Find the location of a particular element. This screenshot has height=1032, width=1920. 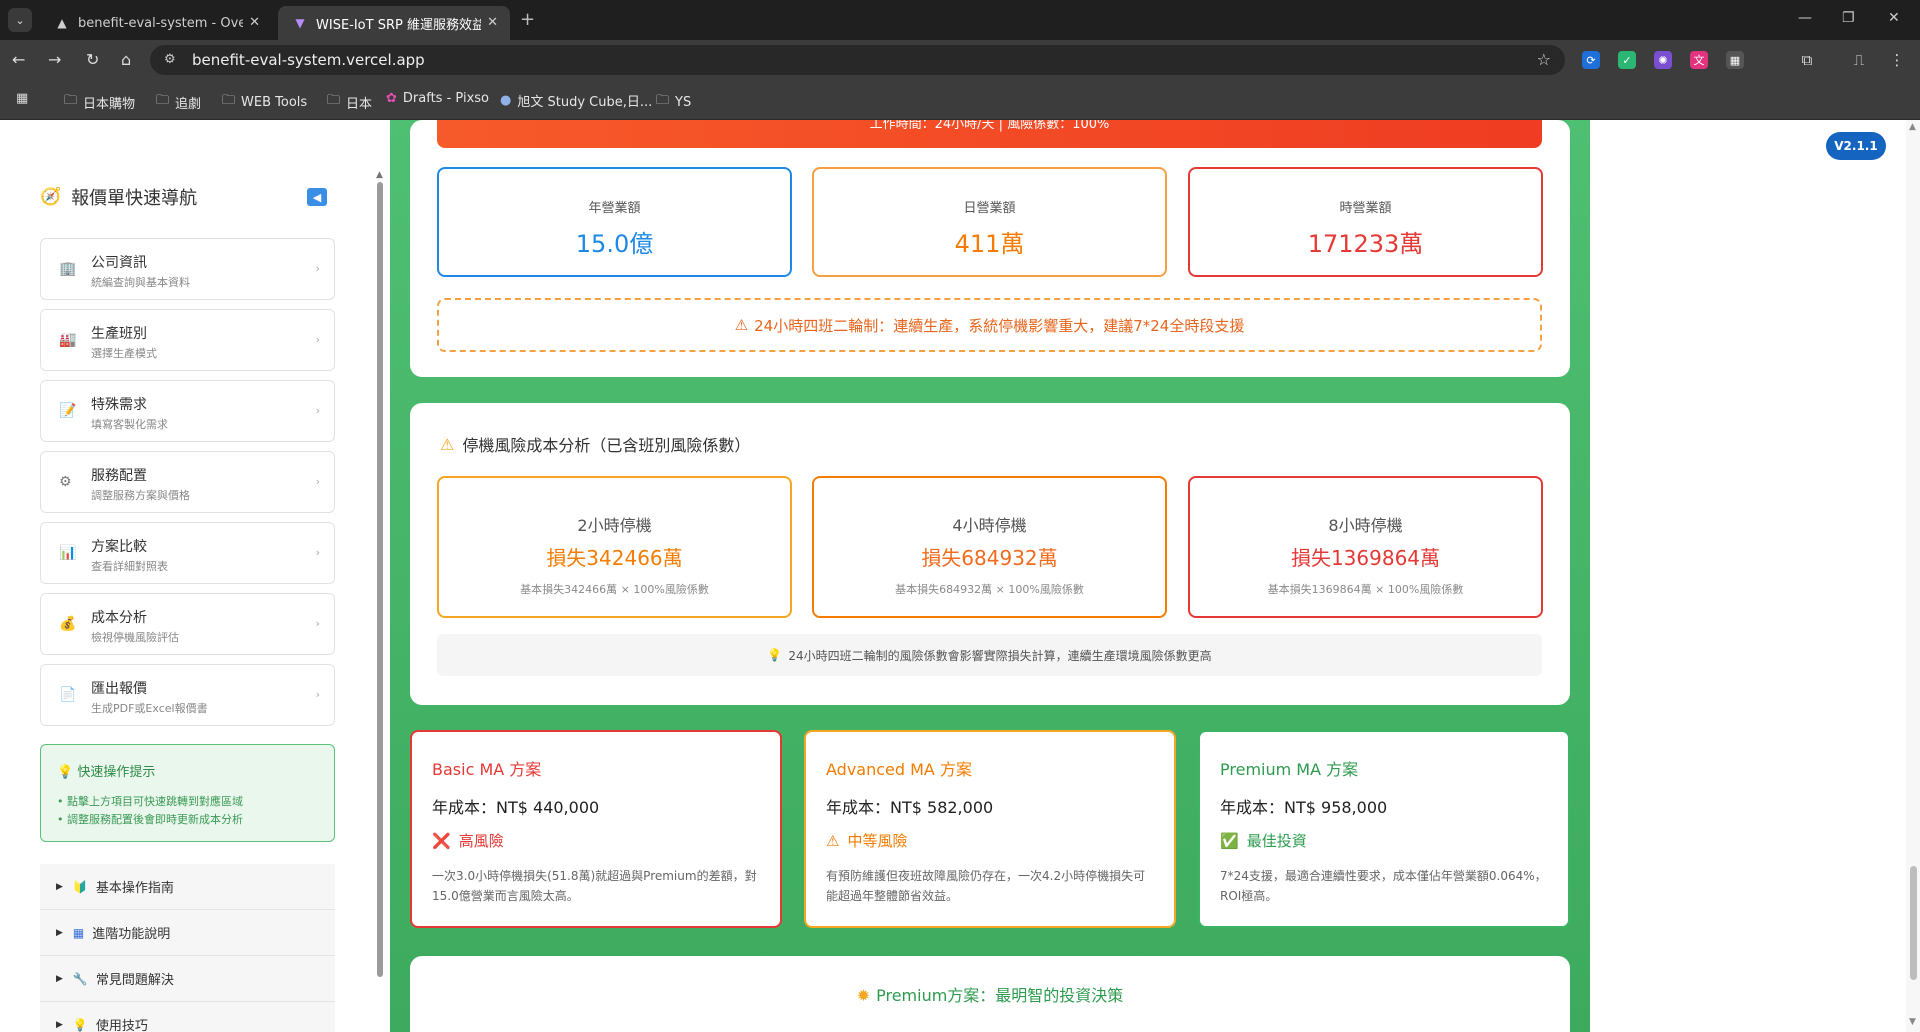

extension-qr-icon: ▦ is located at coordinates (1735, 60).